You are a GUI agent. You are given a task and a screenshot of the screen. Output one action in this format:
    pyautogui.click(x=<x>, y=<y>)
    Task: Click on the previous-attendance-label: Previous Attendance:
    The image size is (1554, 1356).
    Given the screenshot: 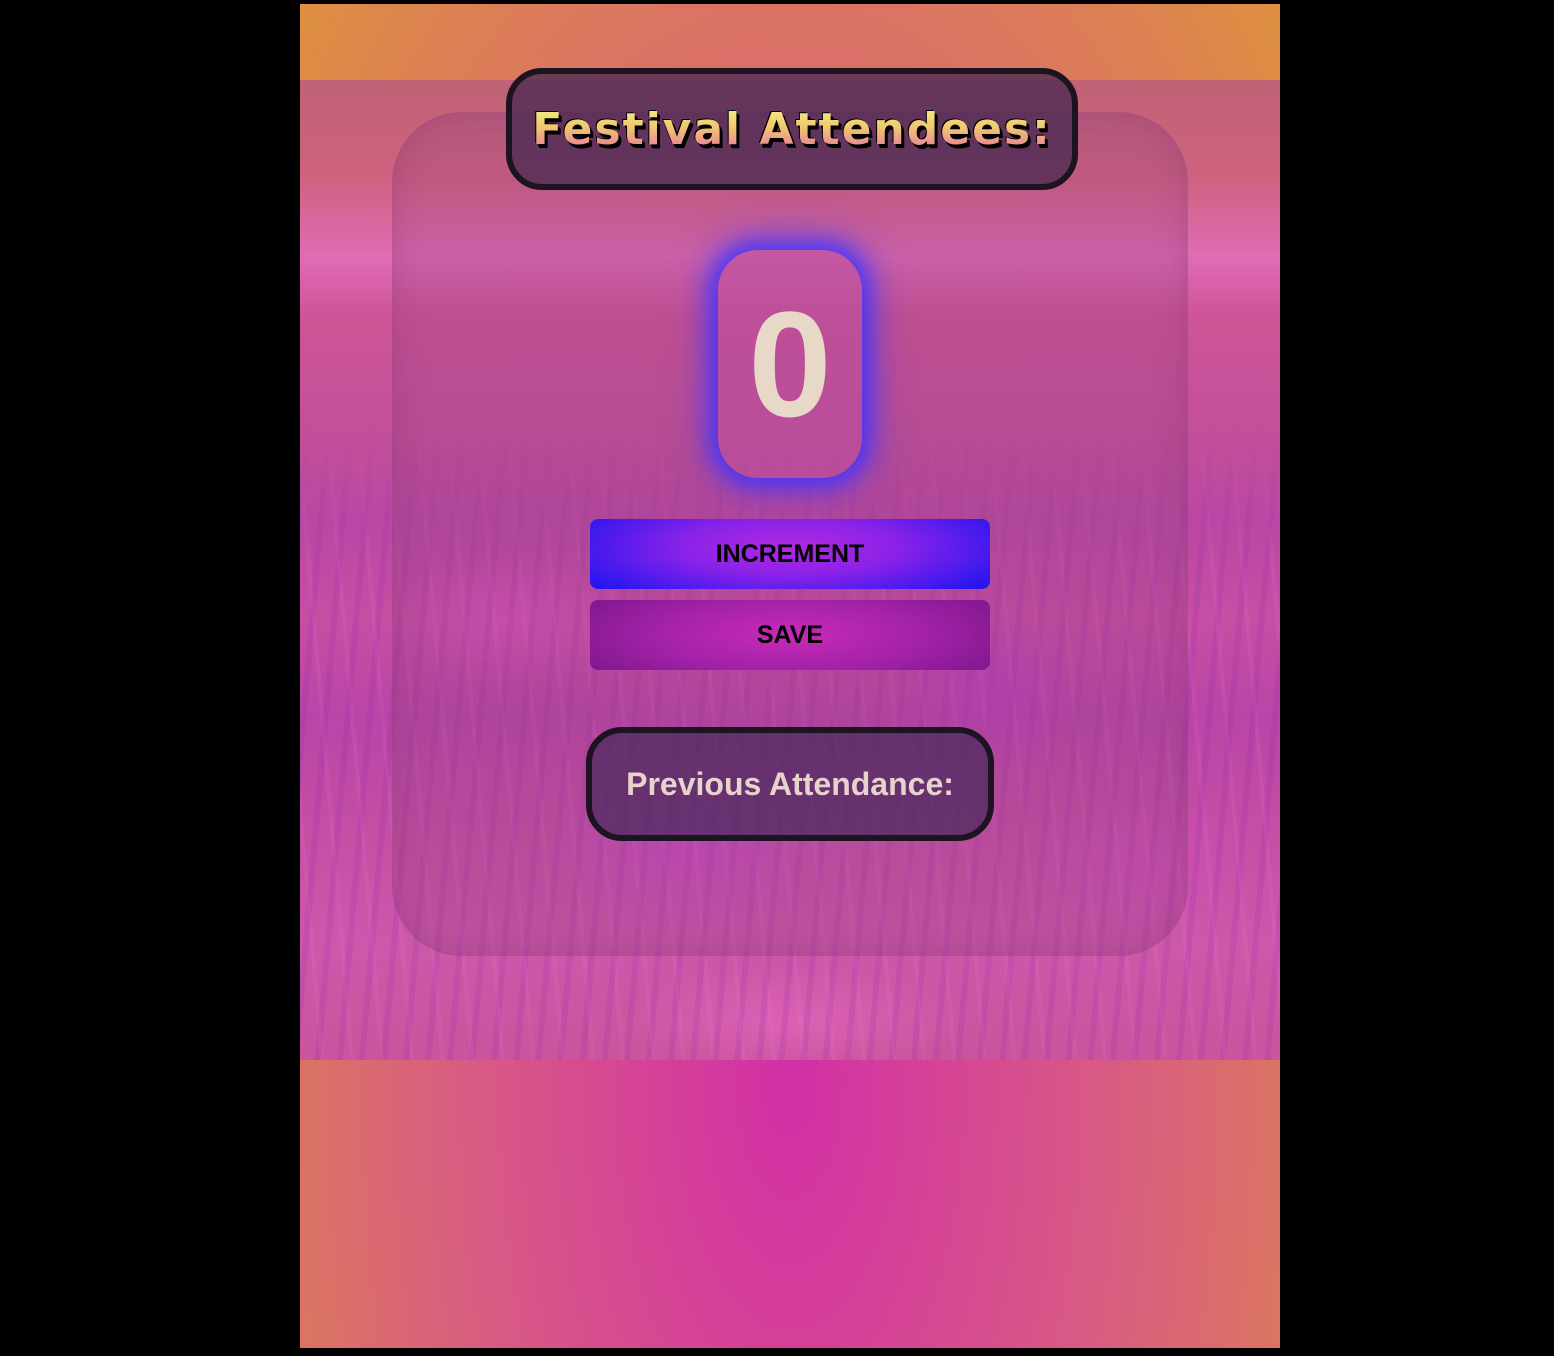 What is the action you would take?
    pyautogui.click(x=790, y=783)
    